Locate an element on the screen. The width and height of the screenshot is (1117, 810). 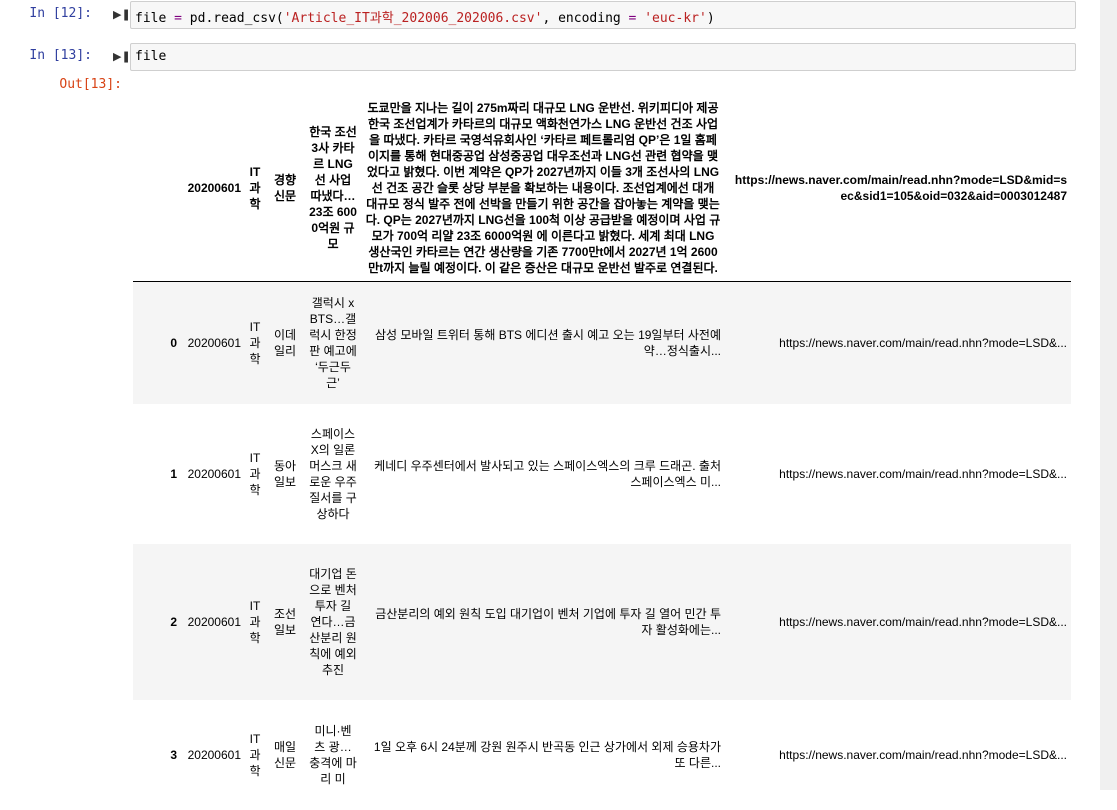
cell-press: 이데 일리 is located at coordinates (285, 342).